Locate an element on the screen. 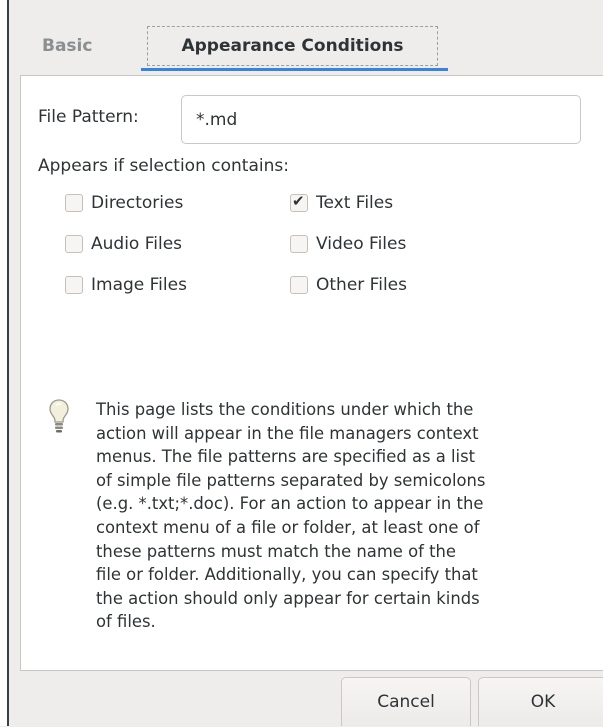  file-pattern-label: File Pattern: is located at coordinates (88, 117).